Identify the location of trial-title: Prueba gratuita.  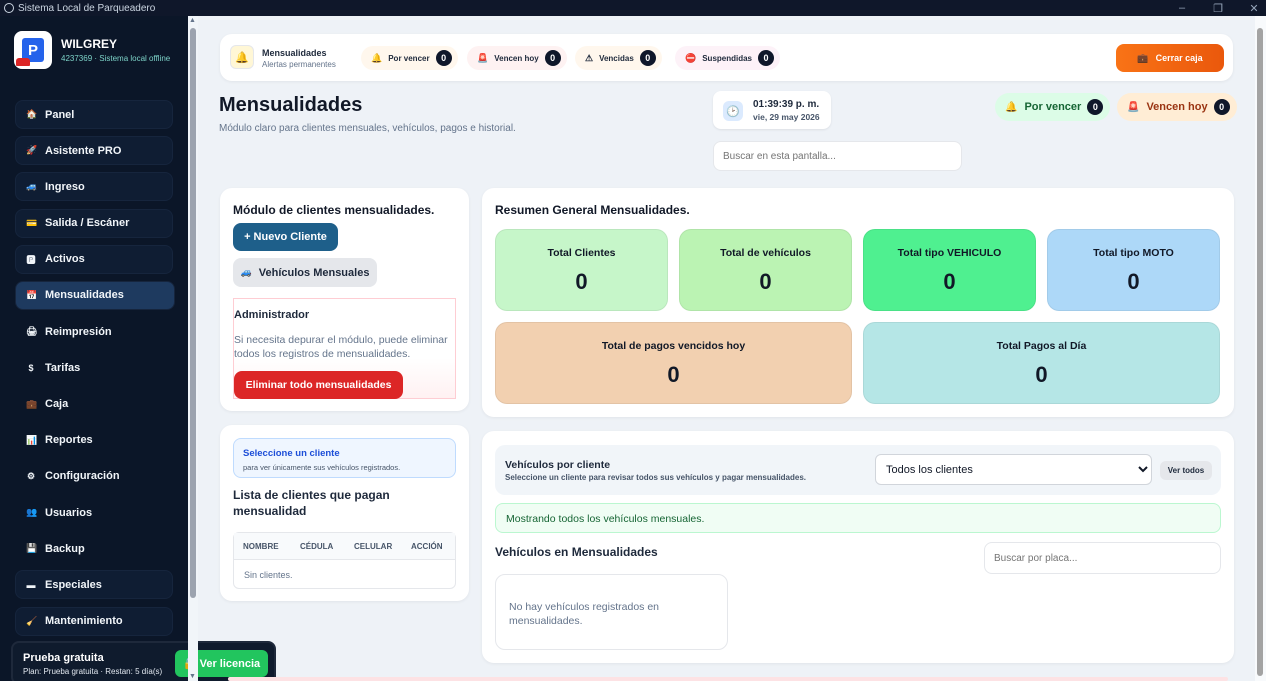
(63, 658).